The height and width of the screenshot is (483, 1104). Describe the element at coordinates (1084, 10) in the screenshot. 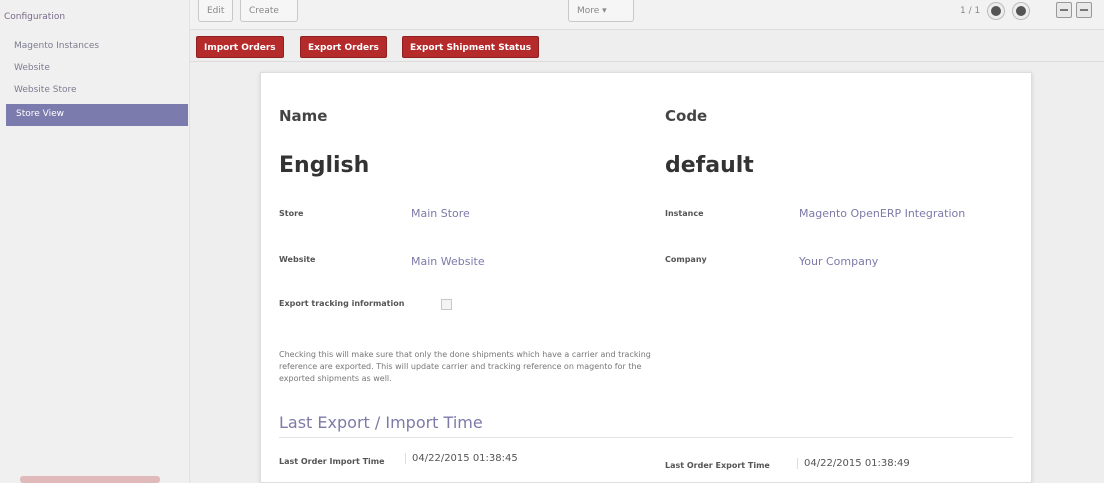

I see `form-view-icon` at that location.